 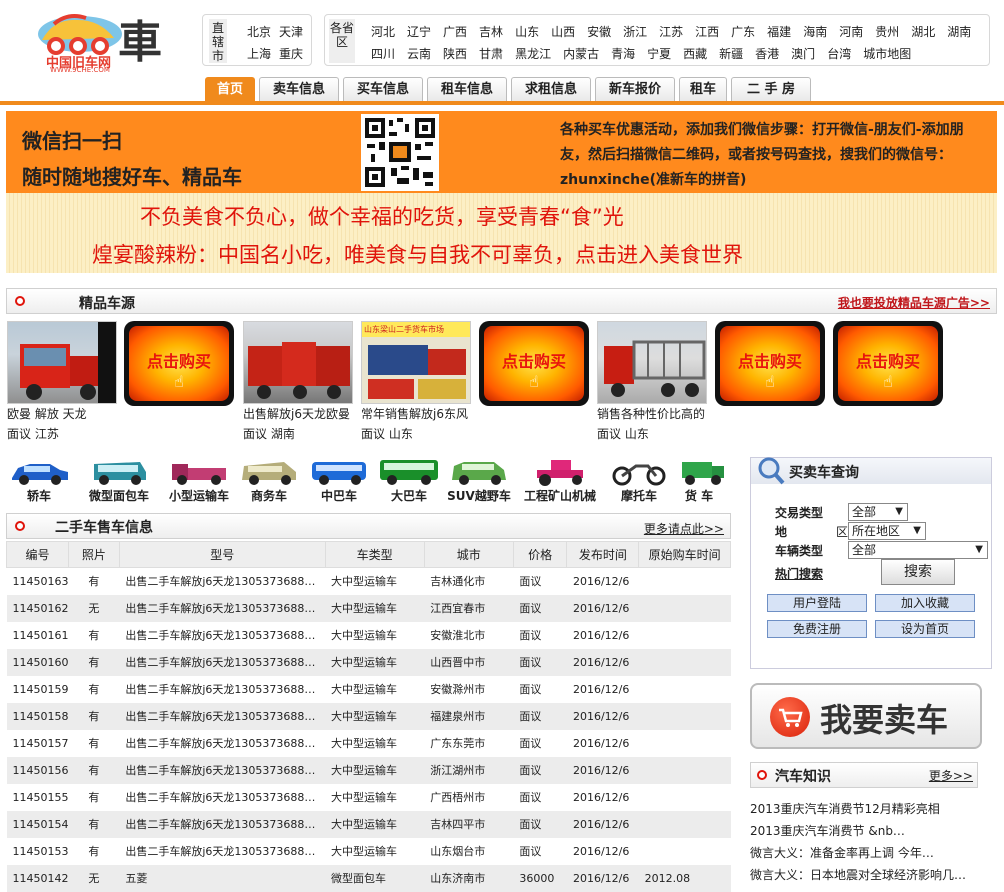 What do you see at coordinates (479, 481) in the screenshot?
I see `cartype-suv: SUV越野车` at bounding box center [479, 481].